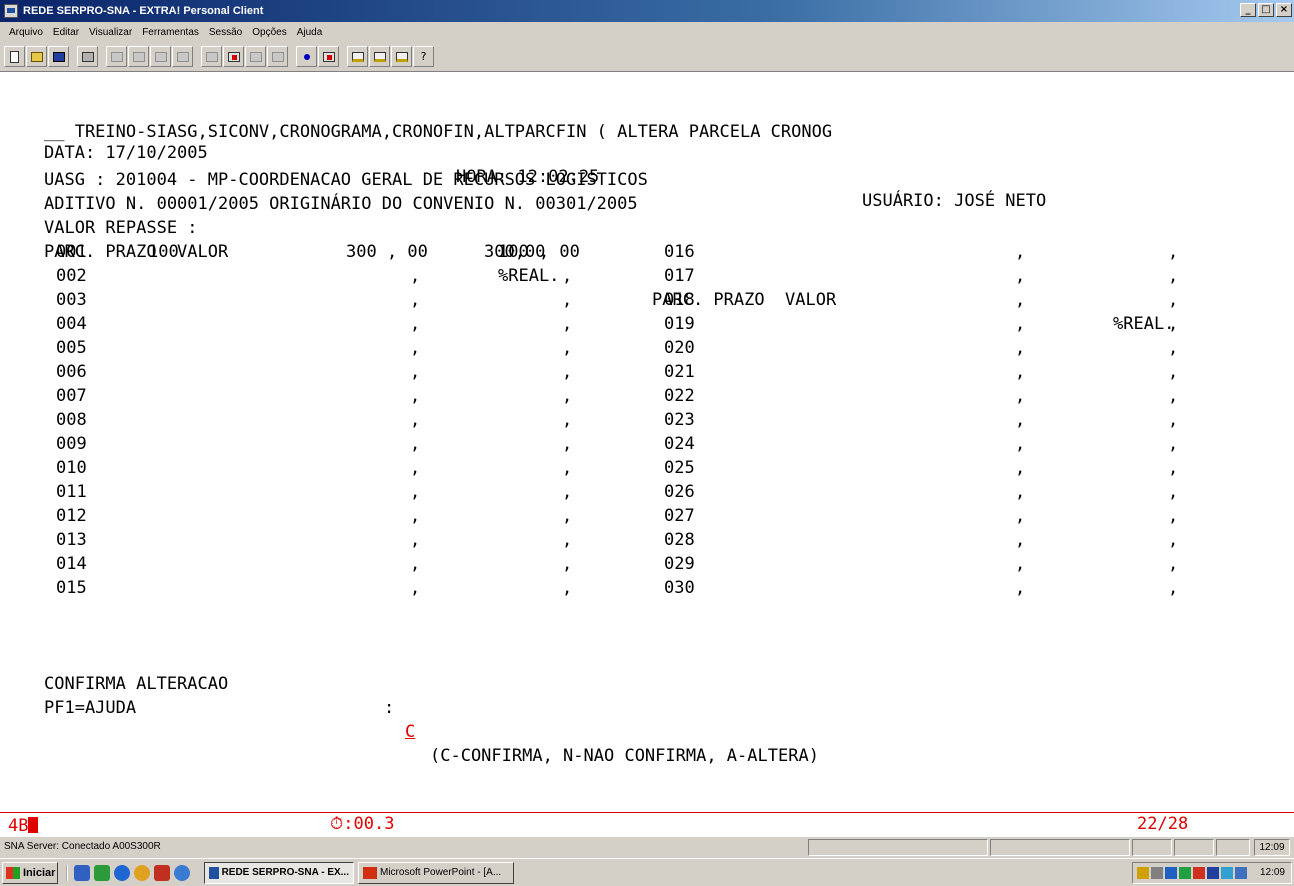  What do you see at coordinates (379, 56) in the screenshot?
I see `chart2-icon` at bounding box center [379, 56].